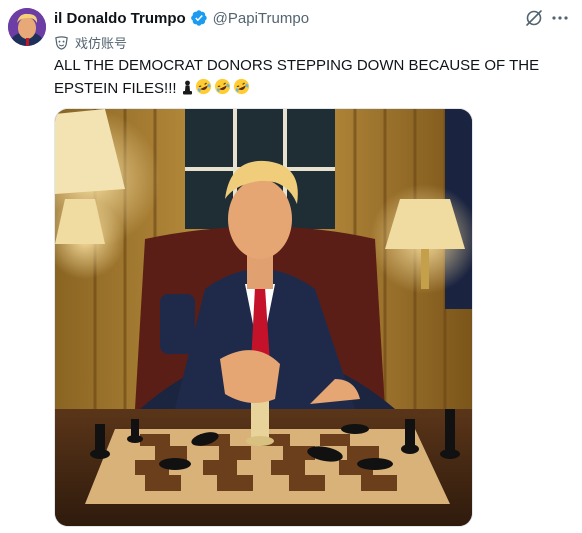 The height and width of the screenshot is (533, 582). Describe the element at coordinates (534, 18) in the screenshot. I see `grok-icon` at that location.